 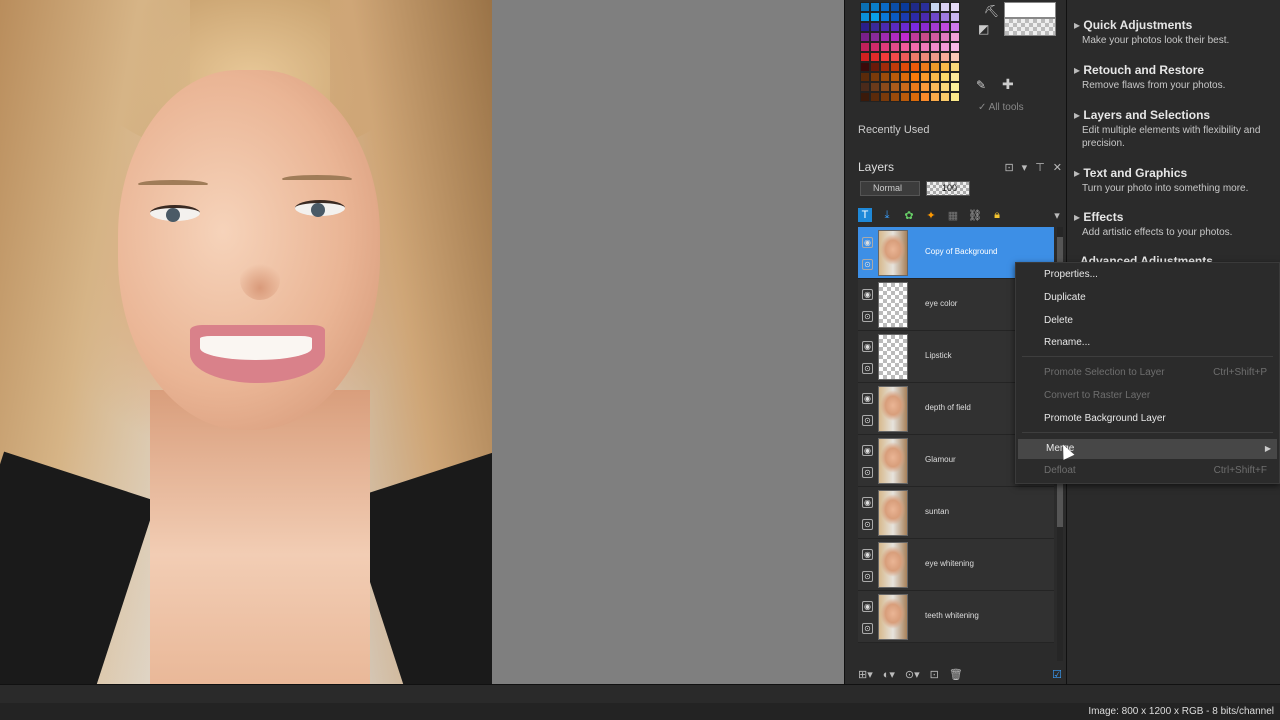 What do you see at coordinates (1030, 27) in the screenshot?
I see `background-color-box` at bounding box center [1030, 27].